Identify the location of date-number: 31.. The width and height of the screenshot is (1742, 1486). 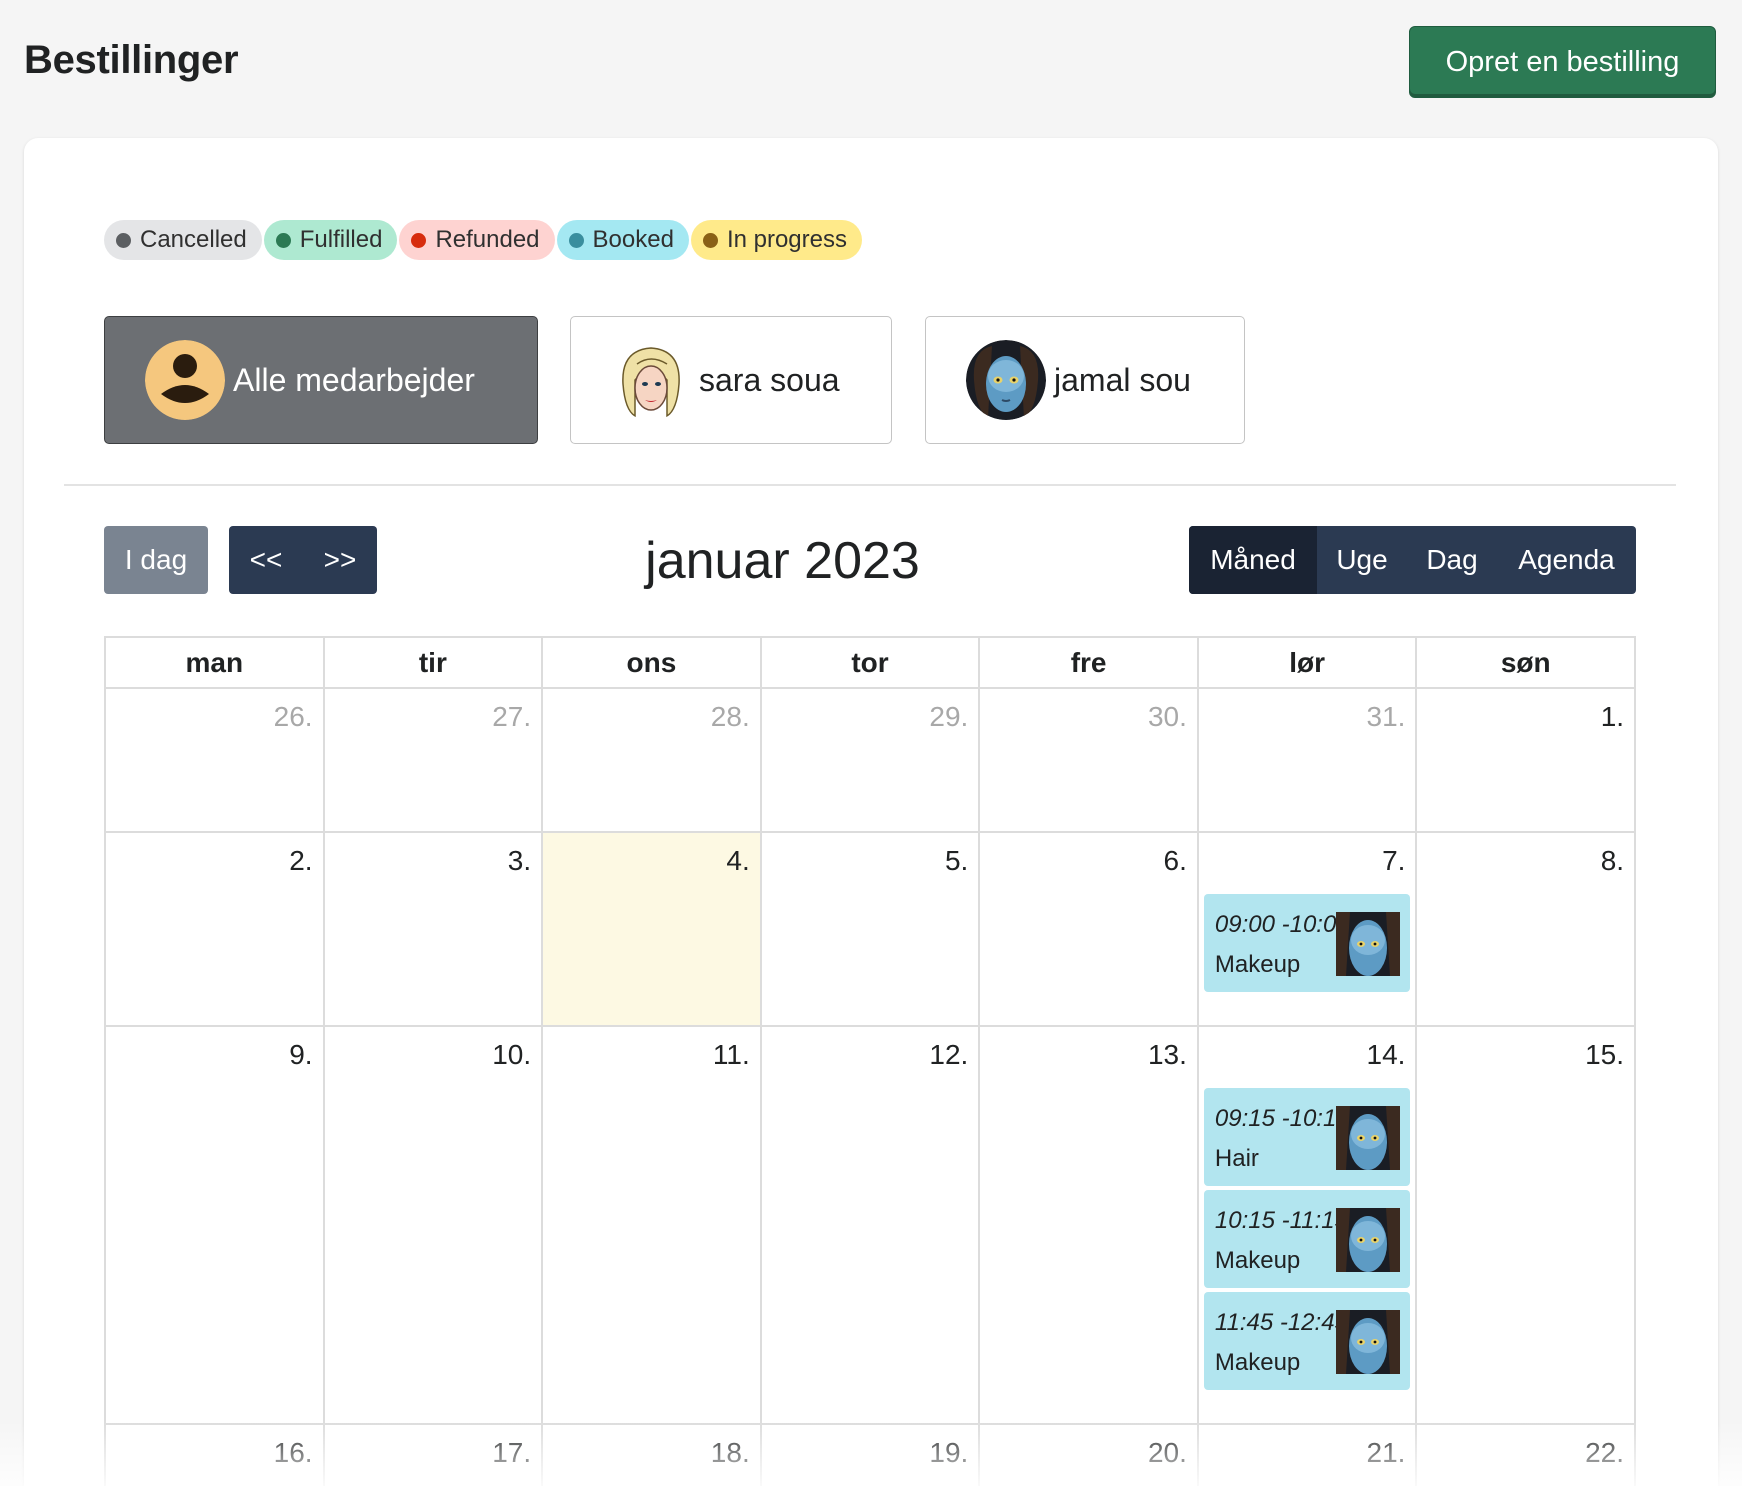
(1386, 717).